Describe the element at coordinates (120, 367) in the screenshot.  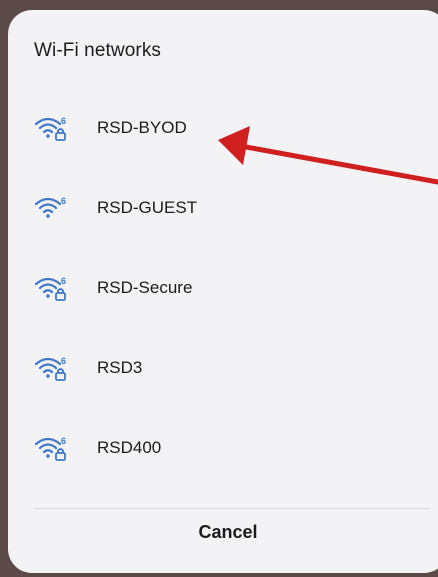
I see `network-name: RSD3` at that location.